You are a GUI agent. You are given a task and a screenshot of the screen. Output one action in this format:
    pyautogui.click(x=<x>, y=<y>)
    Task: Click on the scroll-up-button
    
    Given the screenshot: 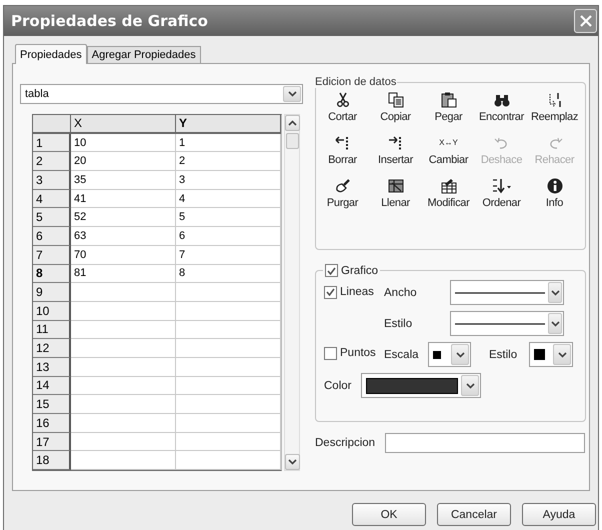 What is the action you would take?
    pyautogui.click(x=292, y=123)
    